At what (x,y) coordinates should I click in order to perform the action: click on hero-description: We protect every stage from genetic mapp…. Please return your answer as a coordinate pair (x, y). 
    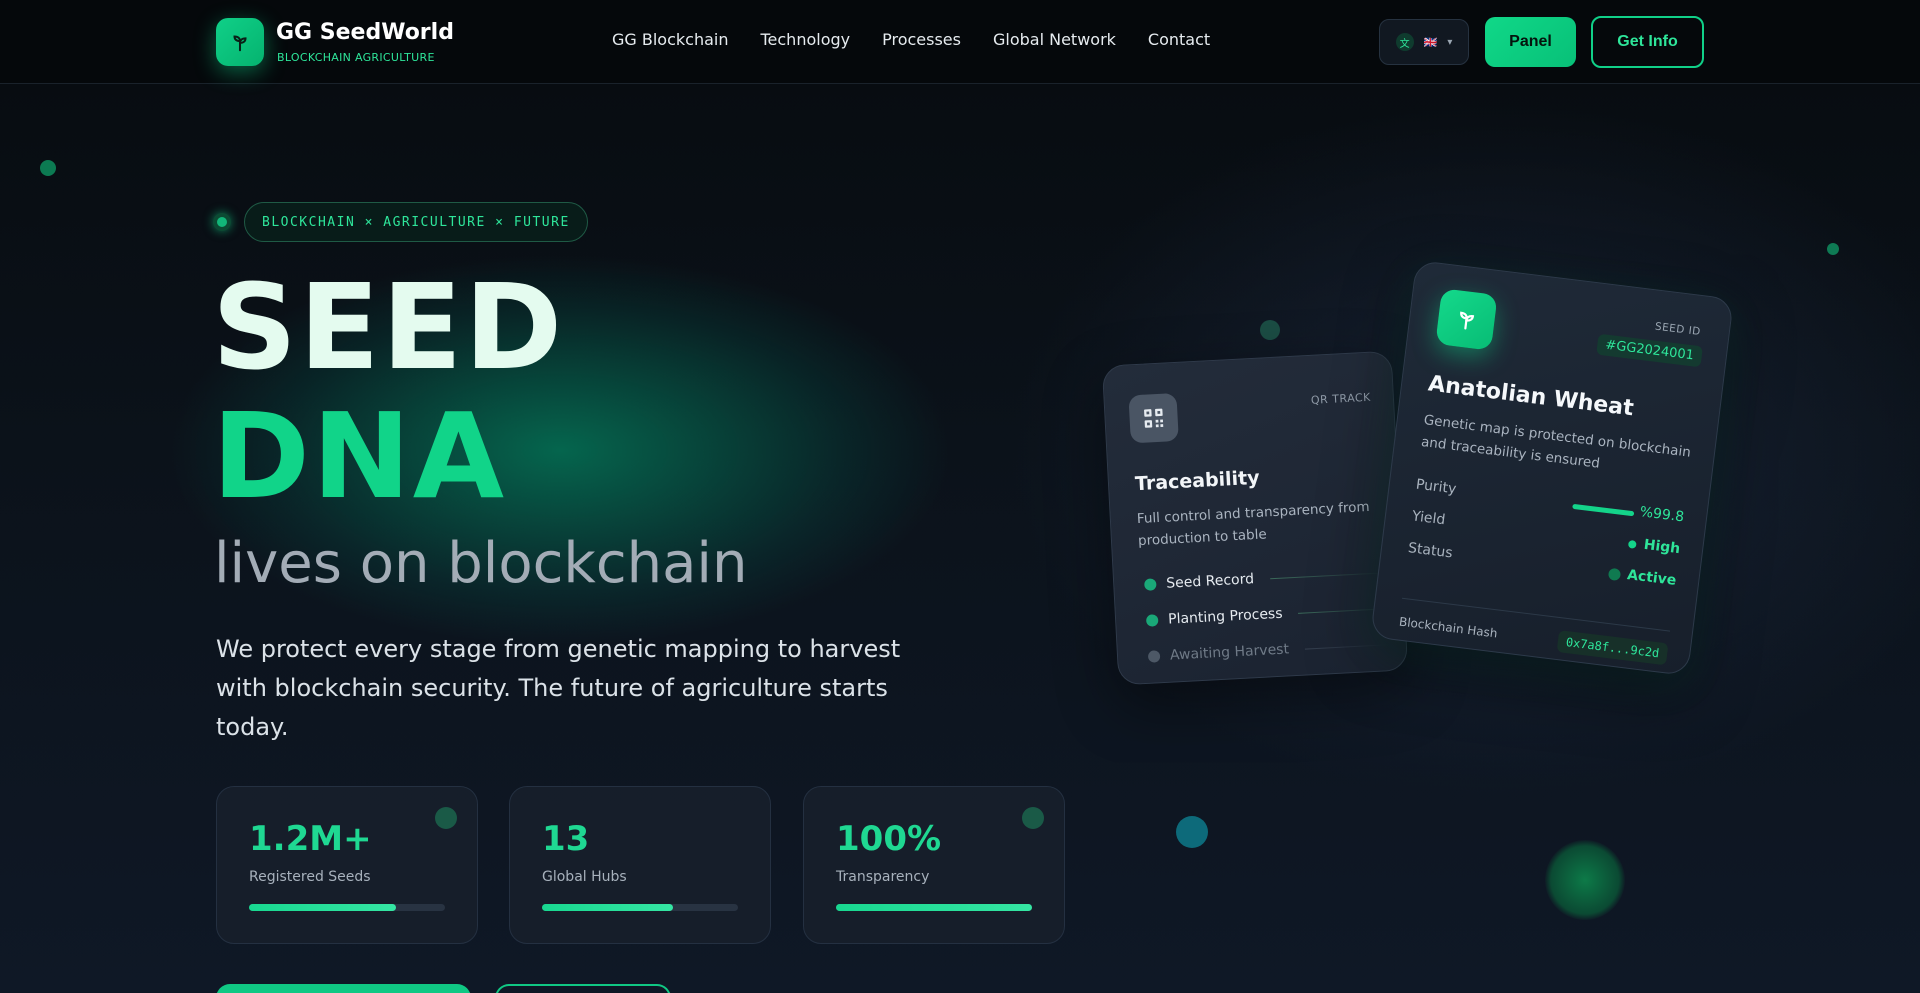
    Looking at the image, I should click on (558, 688).